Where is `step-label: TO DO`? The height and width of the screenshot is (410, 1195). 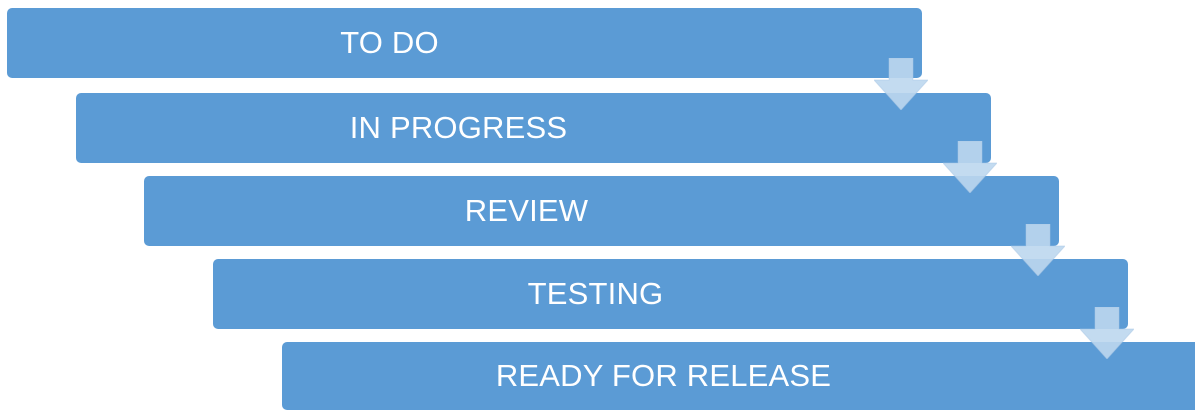
step-label: TO DO is located at coordinates (389, 42).